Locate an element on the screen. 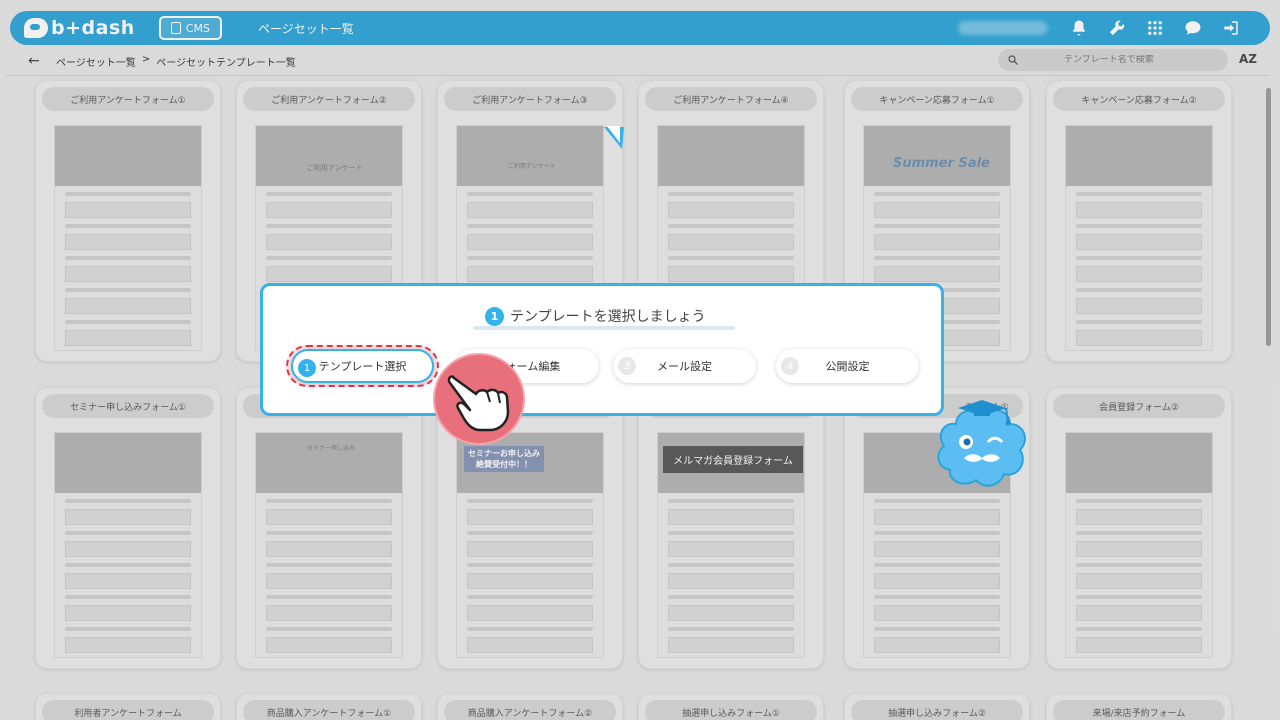 This screenshot has height=720, width=1280. step-mail-settings: 3 メール設定 is located at coordinates (684, 366).